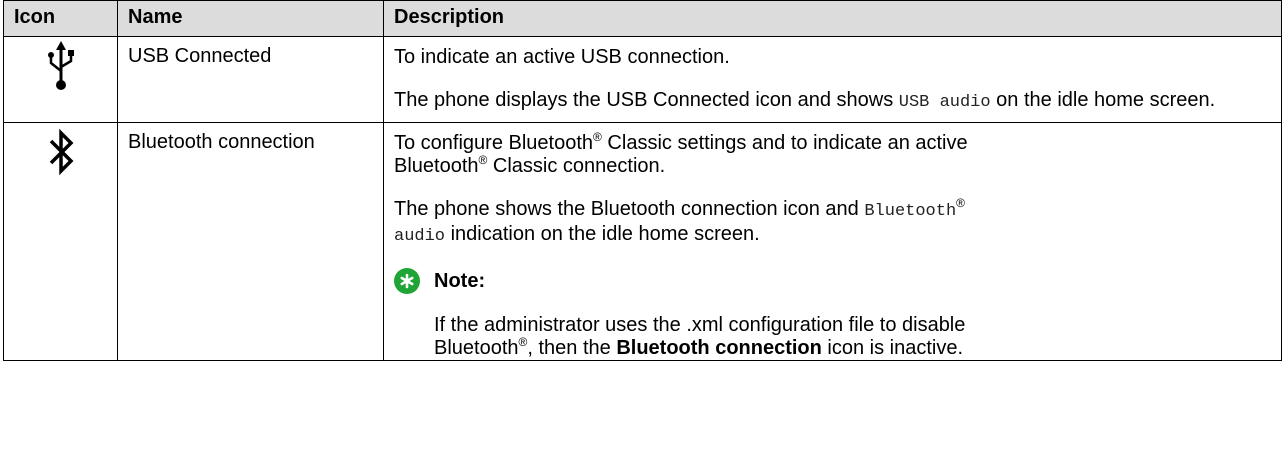 This screenshot has width=1283, height=472. I want to click on header-icon: Icon, so click(60, 18).